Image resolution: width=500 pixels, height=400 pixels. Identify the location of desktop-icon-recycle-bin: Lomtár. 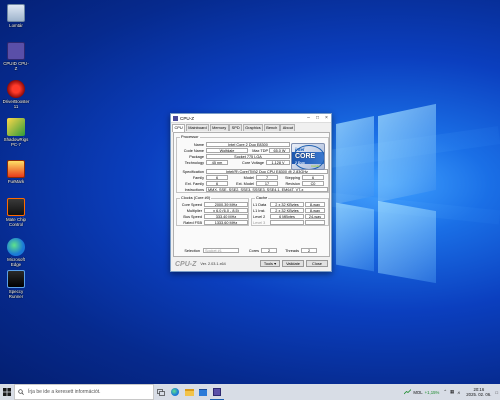
(16, 16).